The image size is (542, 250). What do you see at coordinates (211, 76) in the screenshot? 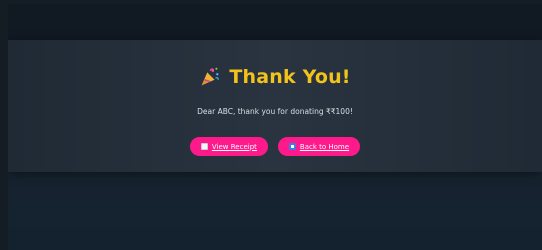
I see `party-popper-icon` at bounding box center [211, 76].